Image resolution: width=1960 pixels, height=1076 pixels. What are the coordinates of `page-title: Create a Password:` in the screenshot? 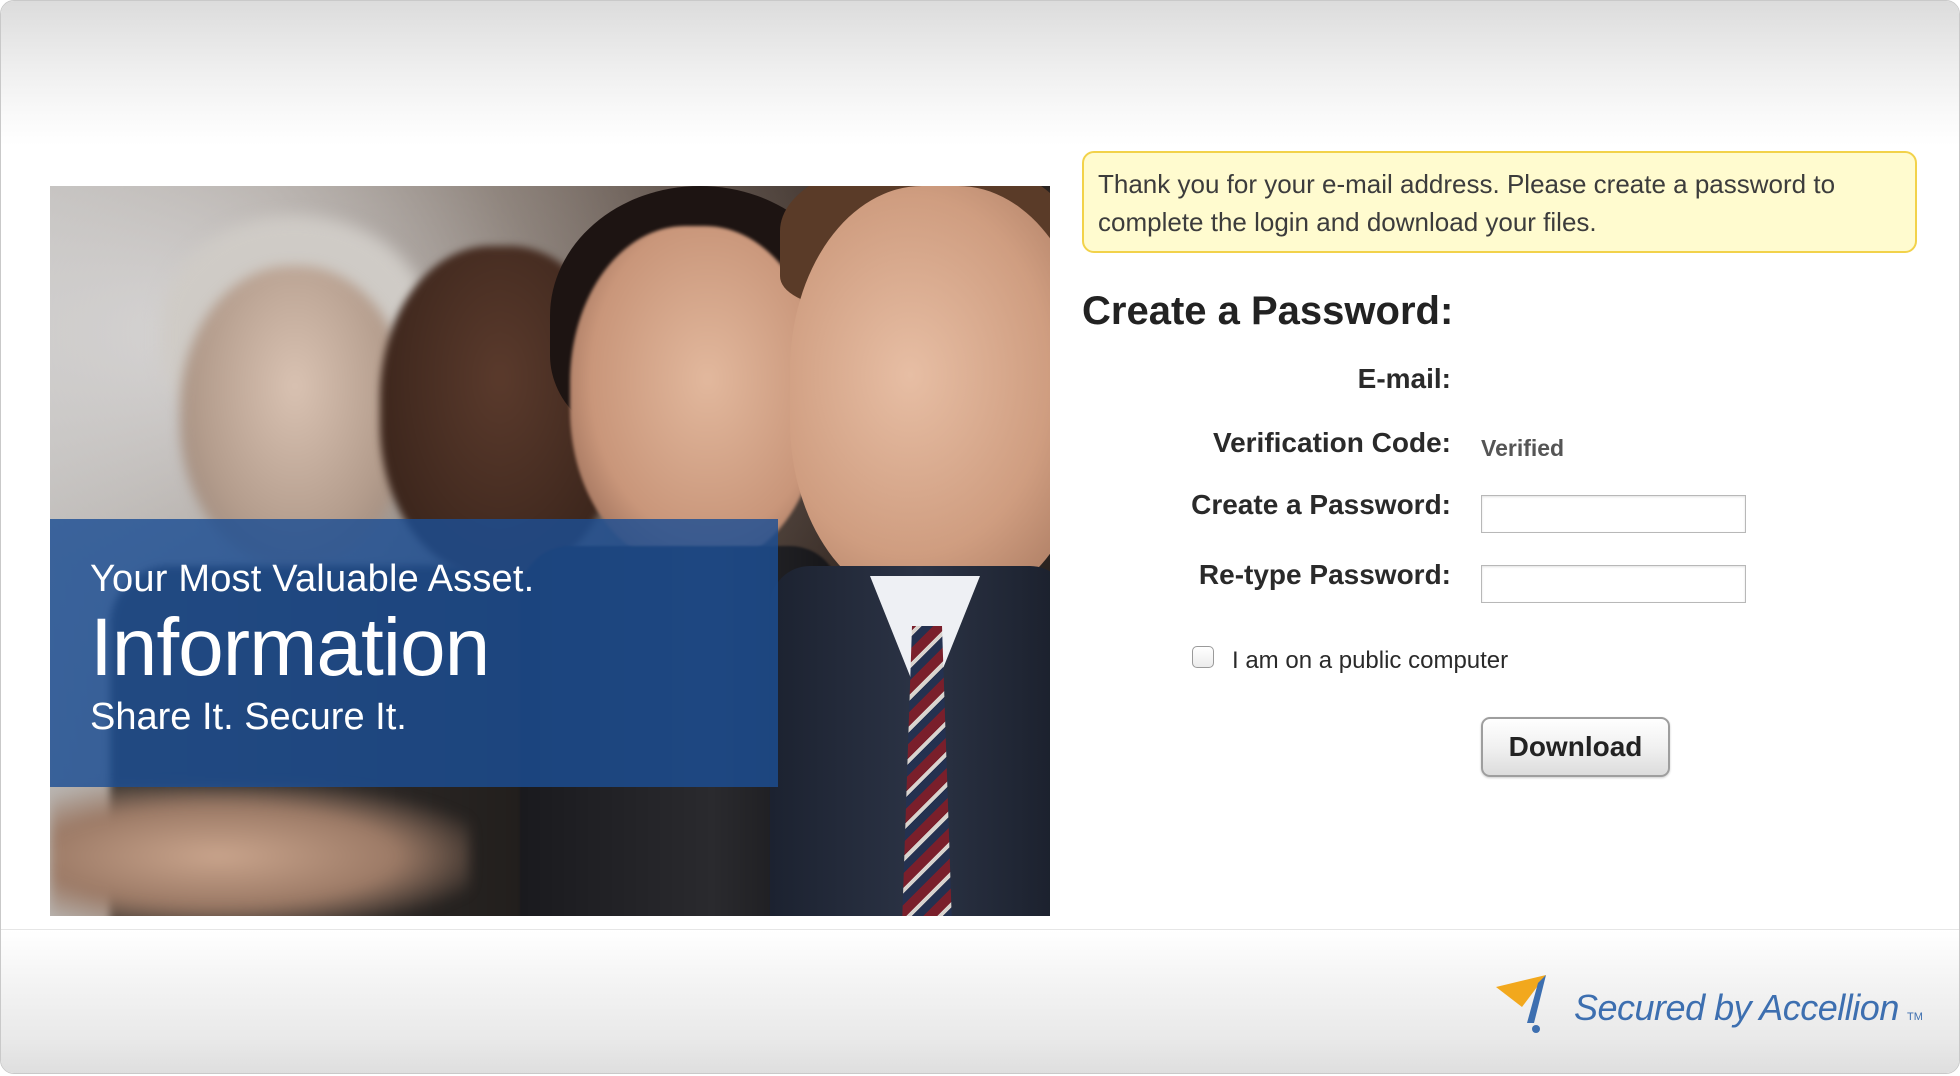 It's located at (1268, 311).